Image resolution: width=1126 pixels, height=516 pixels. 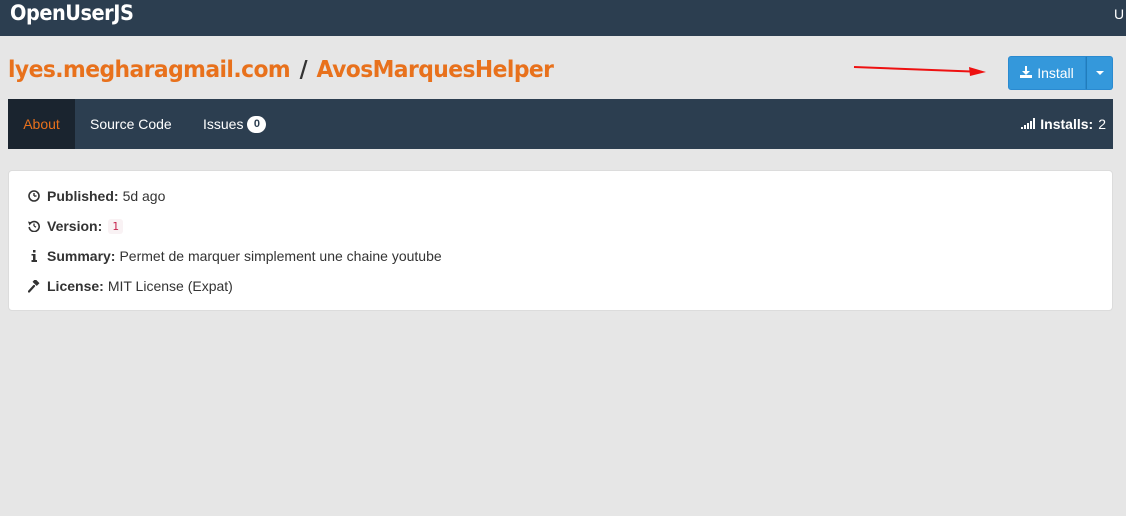 I want to click on tab-source-code-label: Source Code, so click(x=131, y=124).